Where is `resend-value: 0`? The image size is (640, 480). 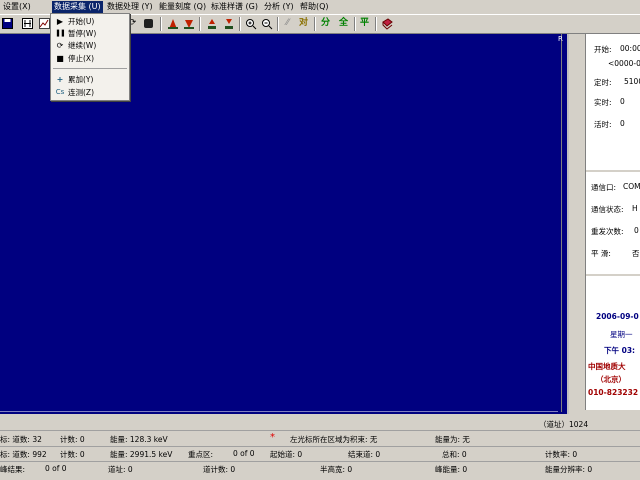
resend-value: 0 is located at coordinates (636, 230).